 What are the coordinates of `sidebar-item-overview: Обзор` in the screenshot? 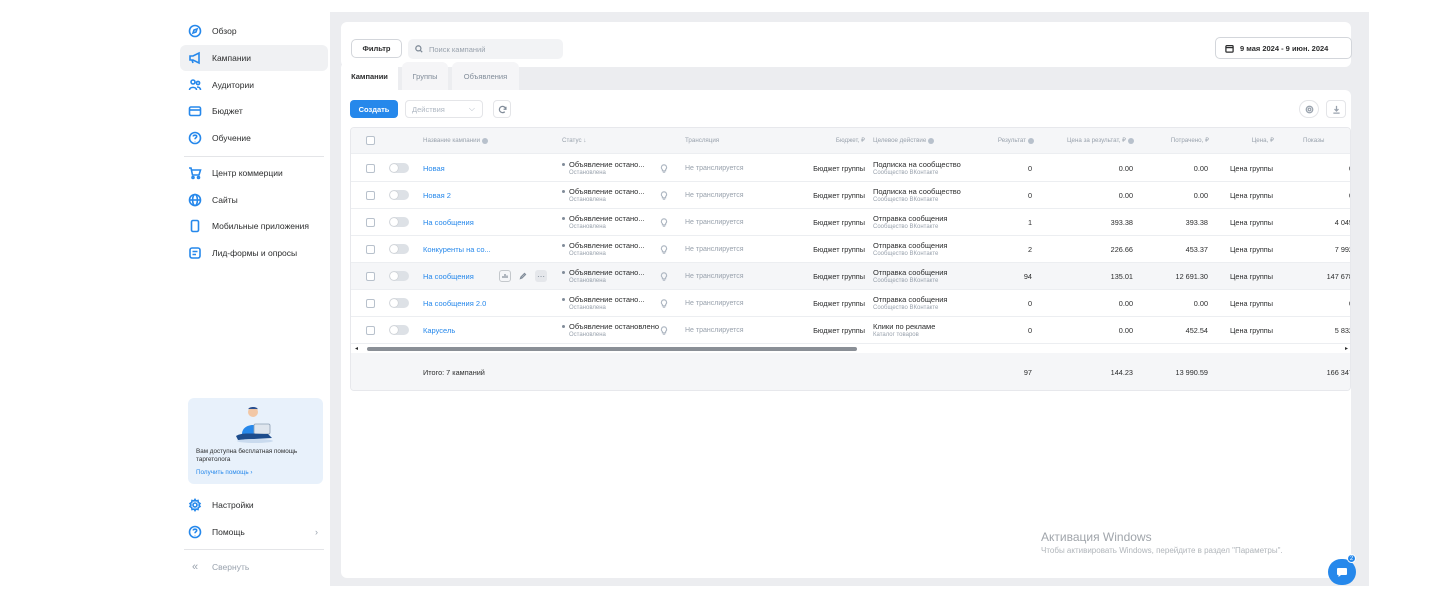 It's located at (254, 31).